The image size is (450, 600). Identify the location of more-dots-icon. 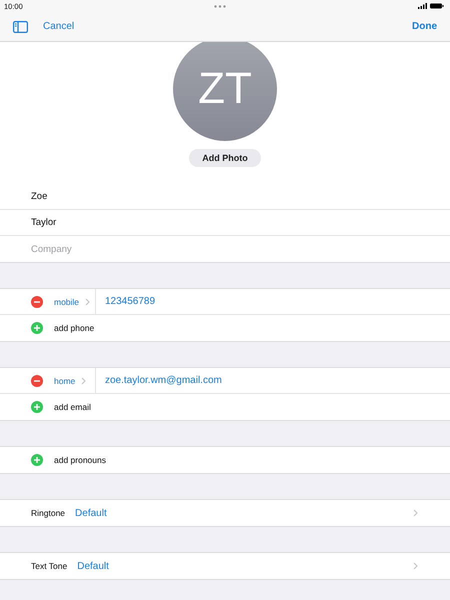
(220, 6).